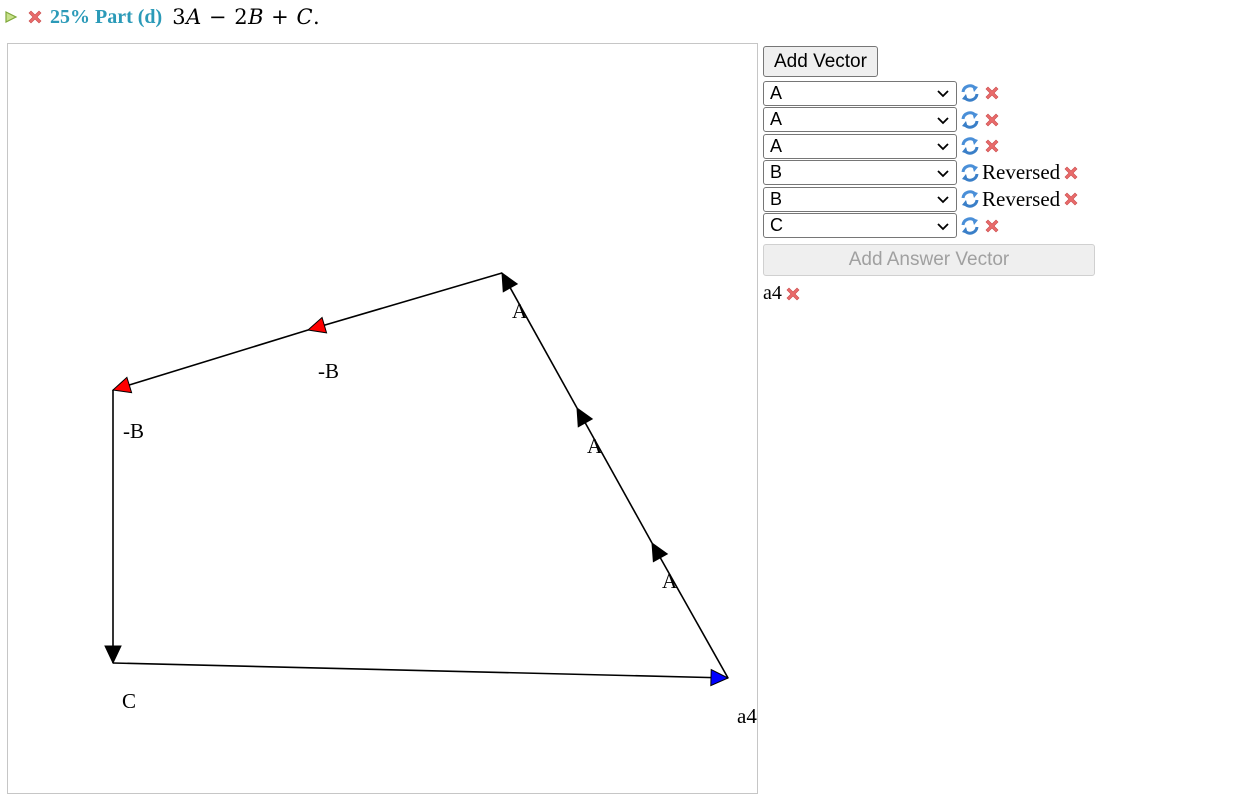  Describe the element at coordinates (933, 293) in the screenshot. I see `answer-vector-item: a4` at that location.